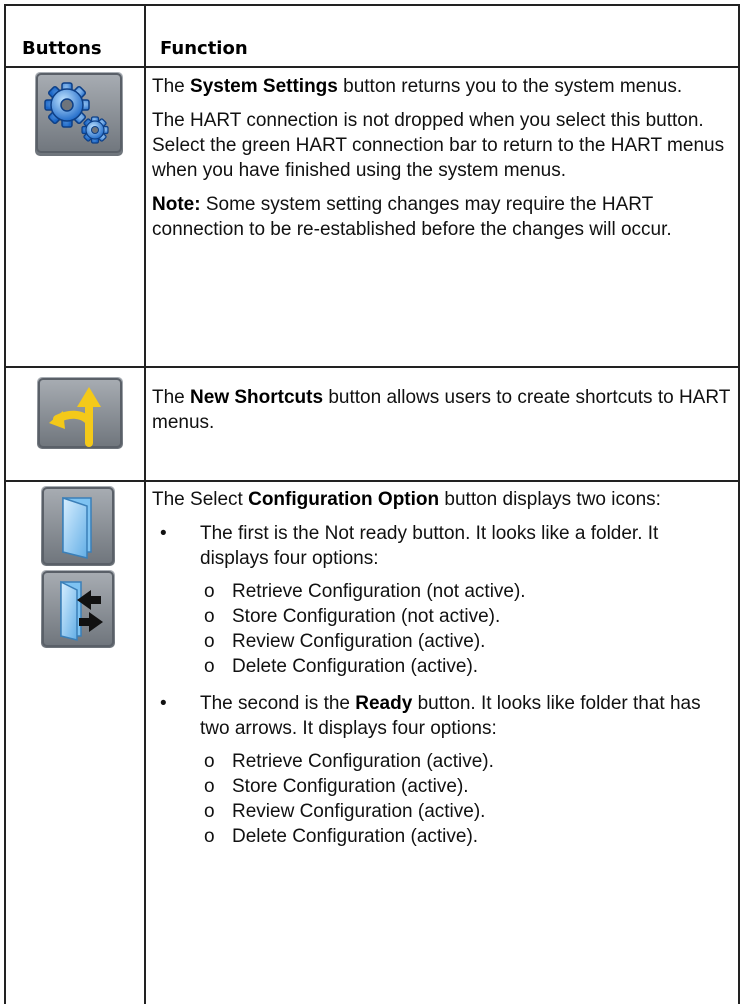  I want to click on table-left-border, so click(5, 504).